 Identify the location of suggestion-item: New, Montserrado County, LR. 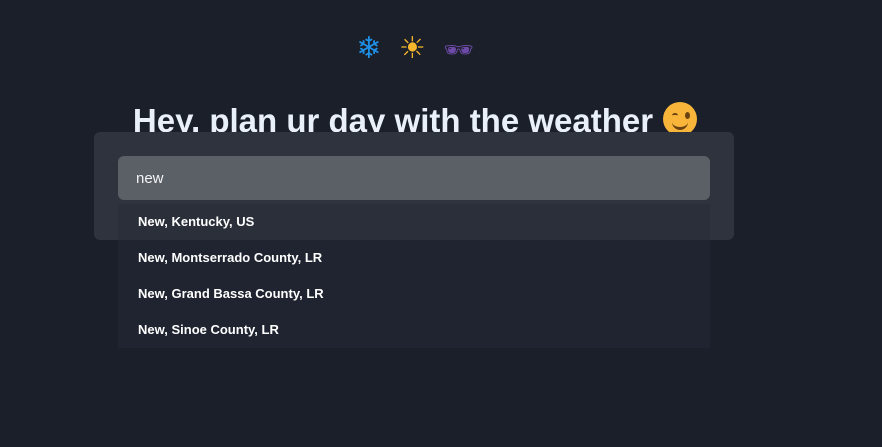
(414, 258).